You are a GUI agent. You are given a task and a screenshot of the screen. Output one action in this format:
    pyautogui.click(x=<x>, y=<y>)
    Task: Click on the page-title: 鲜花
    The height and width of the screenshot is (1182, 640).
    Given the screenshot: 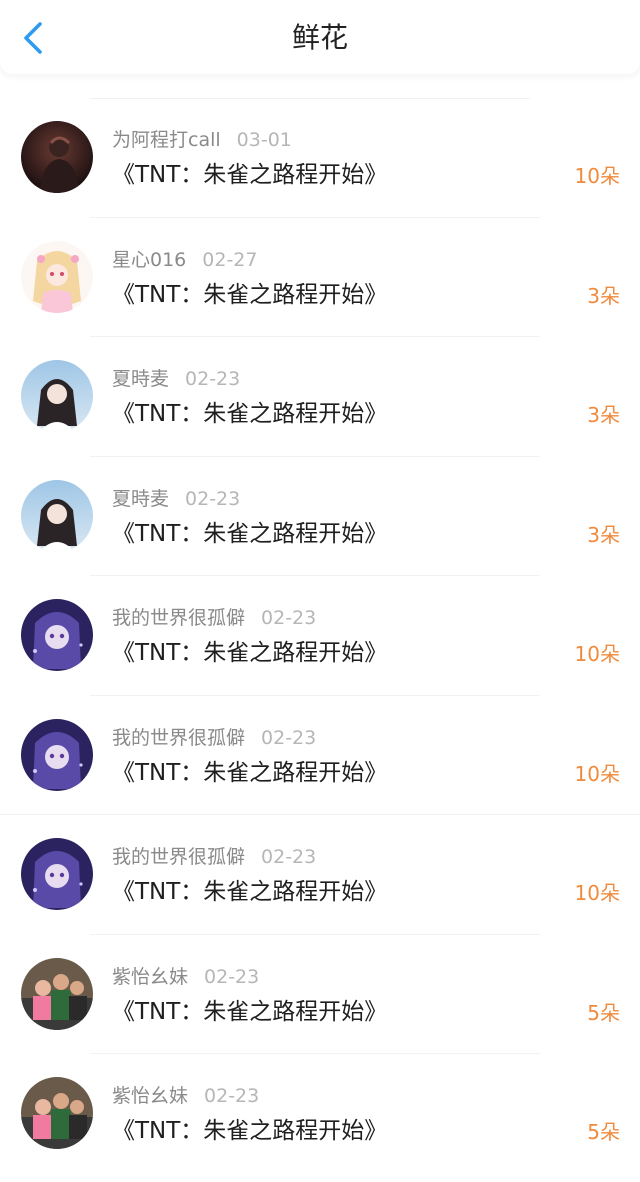 What is the action you would take?
    pyautogui.click(x=319, y=37)
    